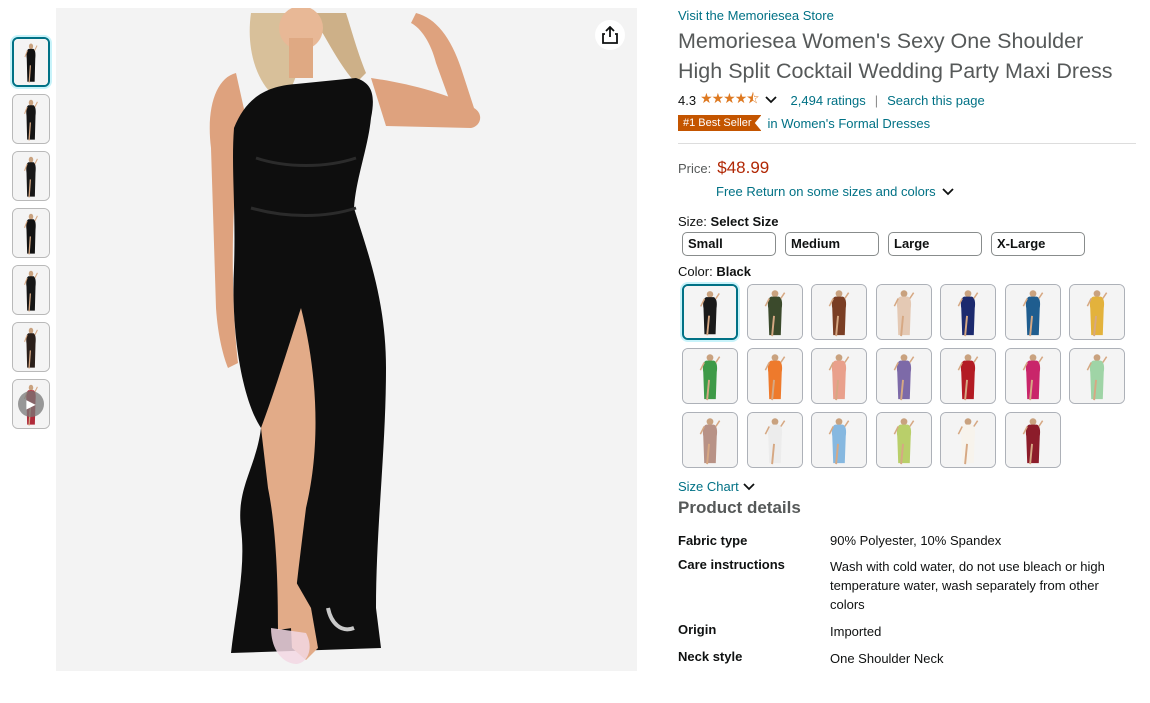 The width and height of the screenshot is (1150, 703). What do you see at coordinates (708, 486) in the screenshot?
I see `size-chart-text: Size Chart` at bounding box center [708, 486].